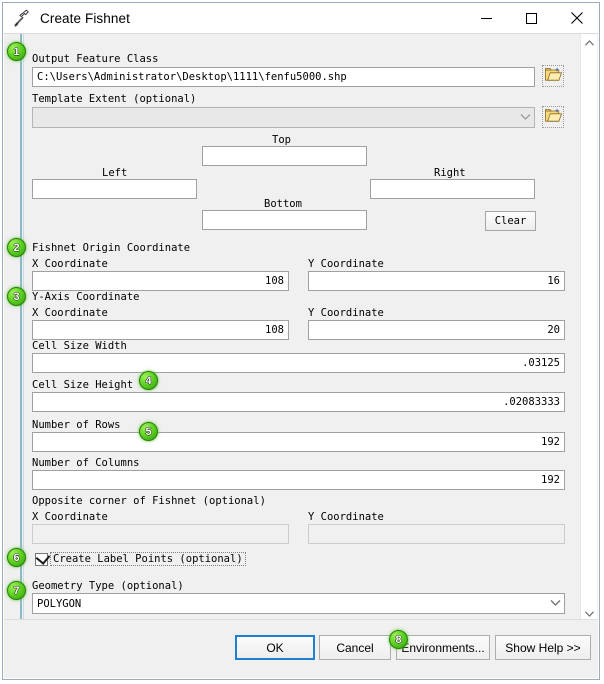  Describe the element at coordinates (274, 281) in the screenshot. I see `origin-x-value: 108` at that location.